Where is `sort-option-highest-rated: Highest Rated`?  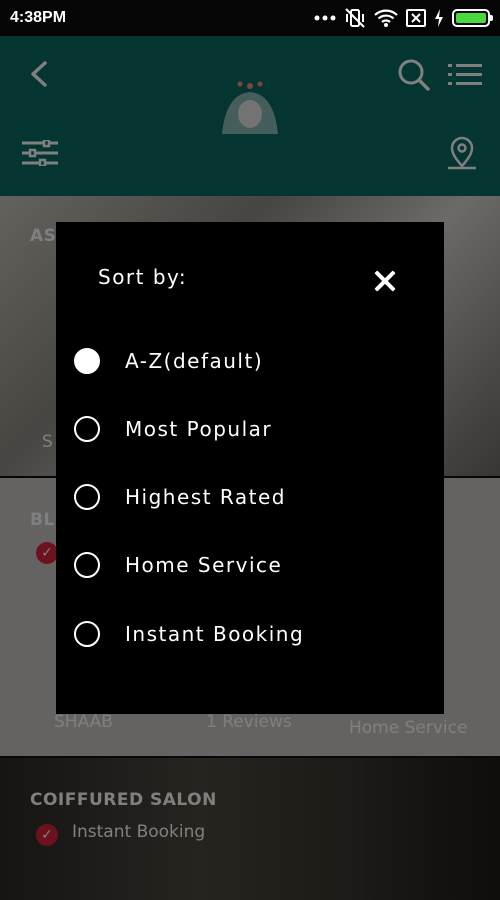
sort-option-highest-rated: Highest Rated is located at coordinates (244, 497).